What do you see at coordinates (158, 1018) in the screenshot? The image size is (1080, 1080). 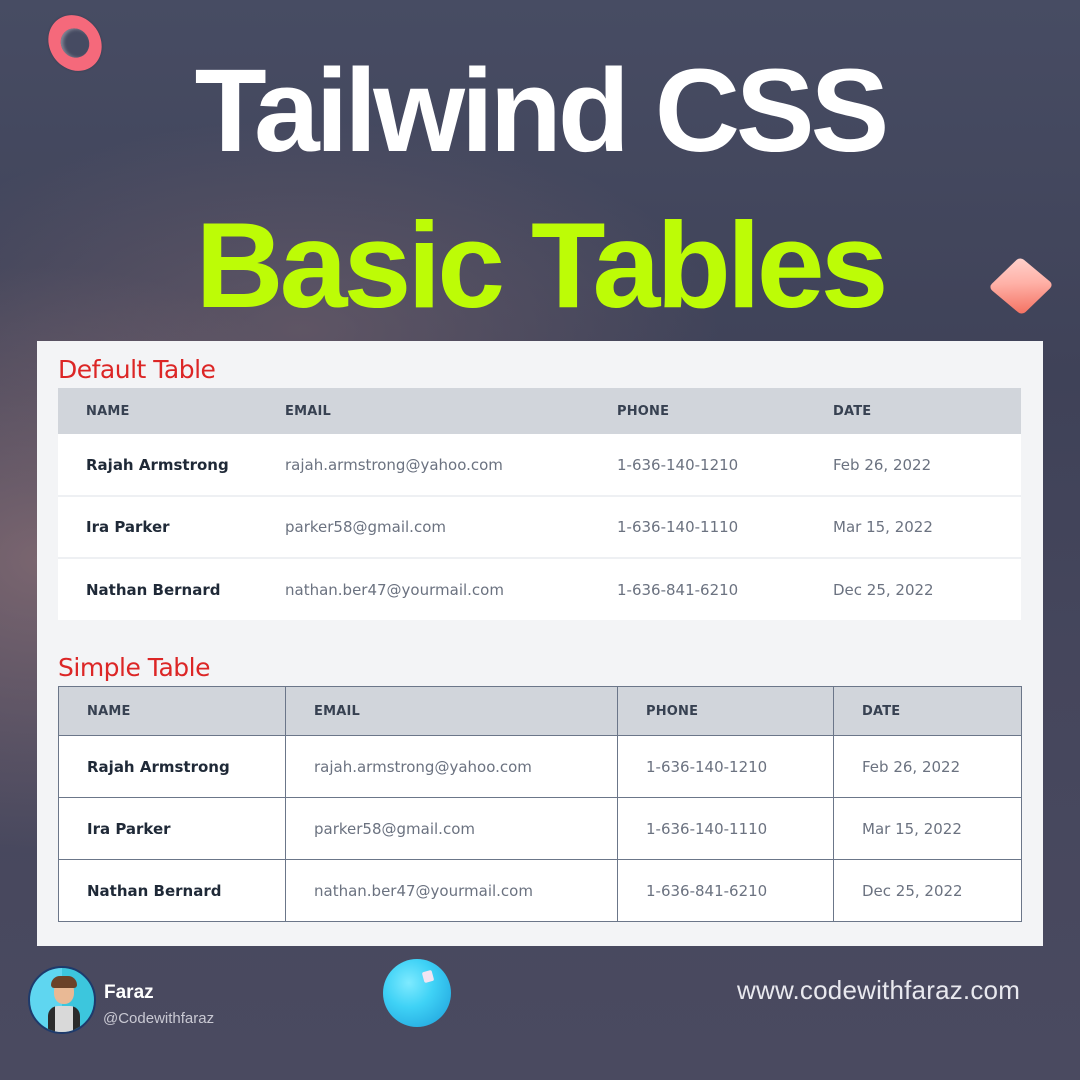 I see `author-handle: @Codewithfaraz` at bounding box center [158, 1018].